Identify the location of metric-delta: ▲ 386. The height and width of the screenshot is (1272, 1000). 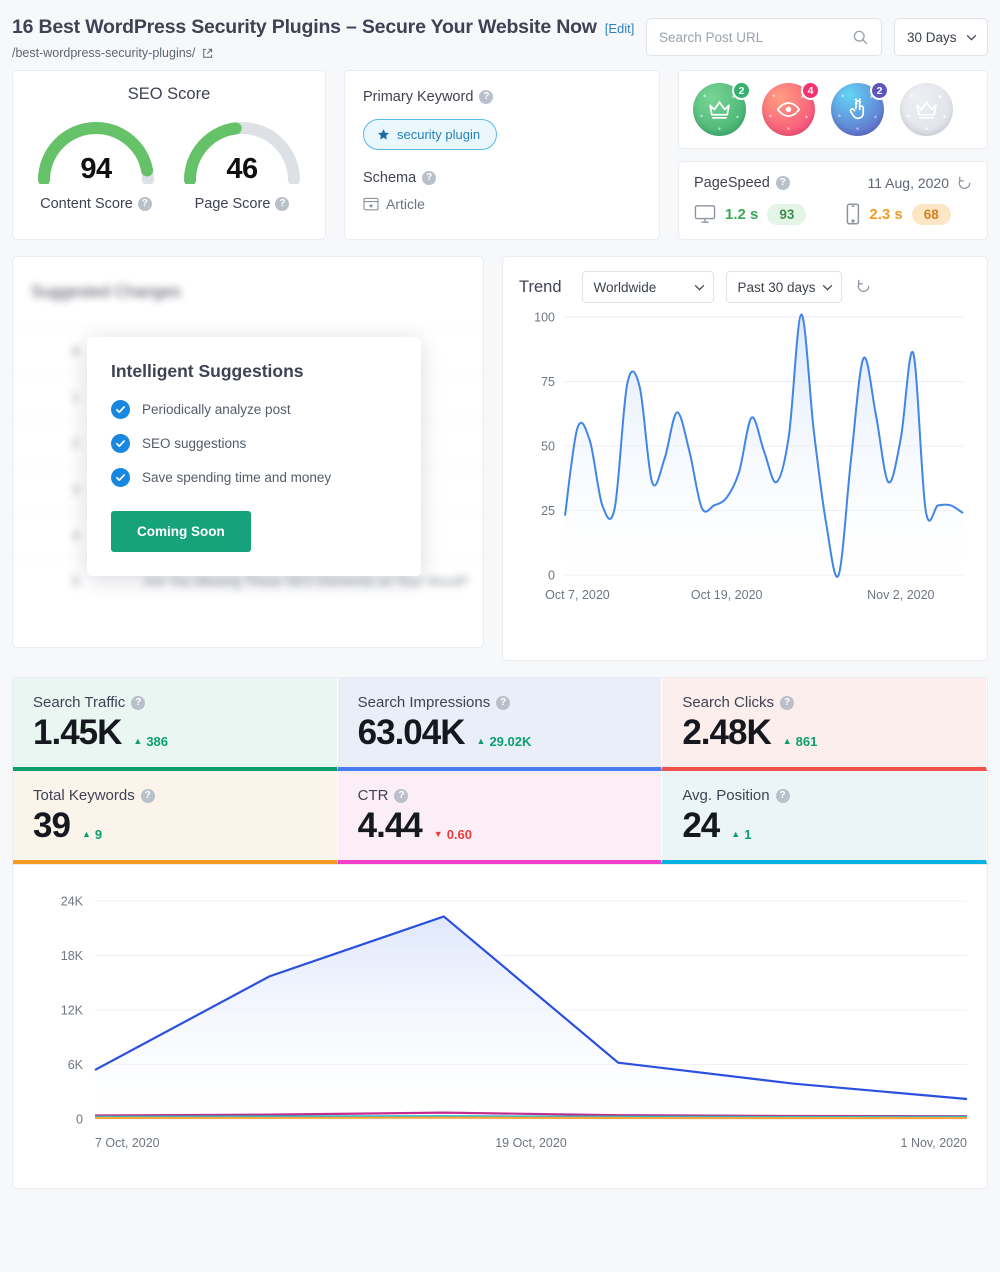
(150, 741).